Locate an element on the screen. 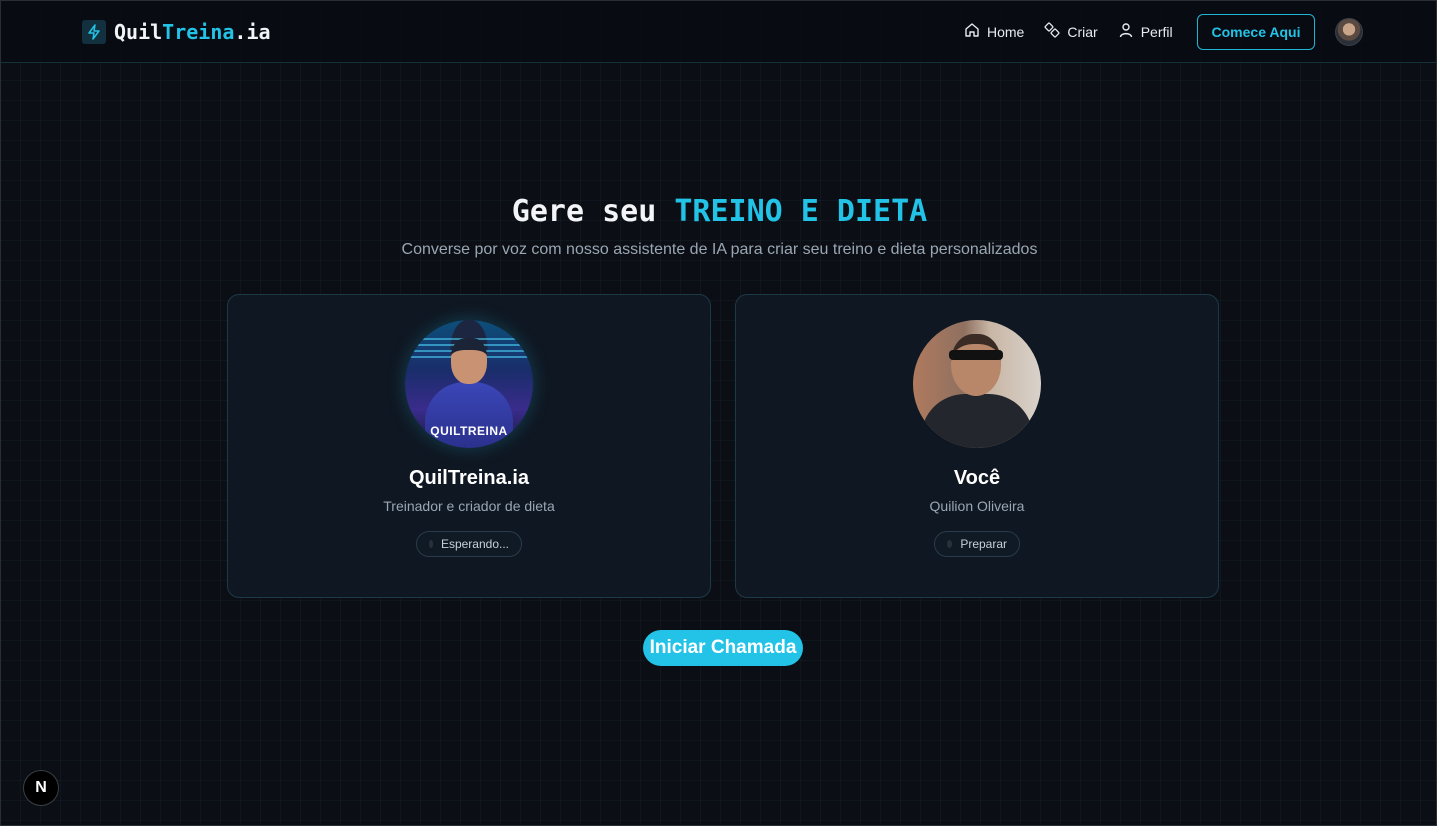 The width and height of the screenshot is (1437, 826). ai-avatar: QUILTREINA is located at coordinates (469, 384).